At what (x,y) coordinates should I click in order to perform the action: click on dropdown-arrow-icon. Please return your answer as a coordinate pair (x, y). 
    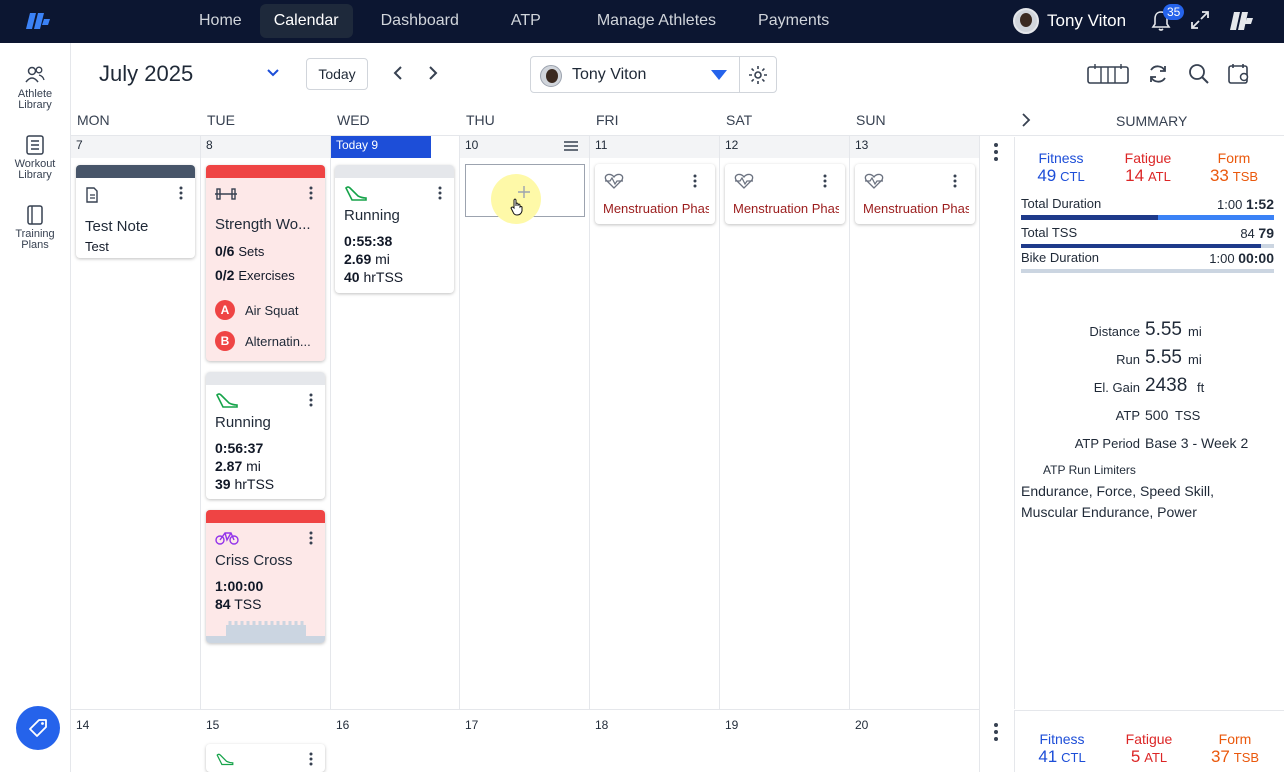
    Looking at the image, I should click on (719, 75).